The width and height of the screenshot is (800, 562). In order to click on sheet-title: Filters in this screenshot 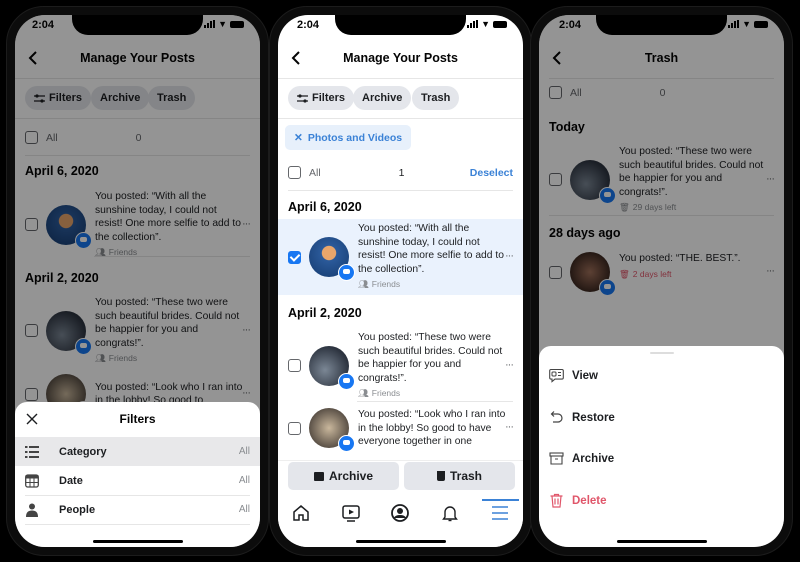, I will do `click(137, 419)`.